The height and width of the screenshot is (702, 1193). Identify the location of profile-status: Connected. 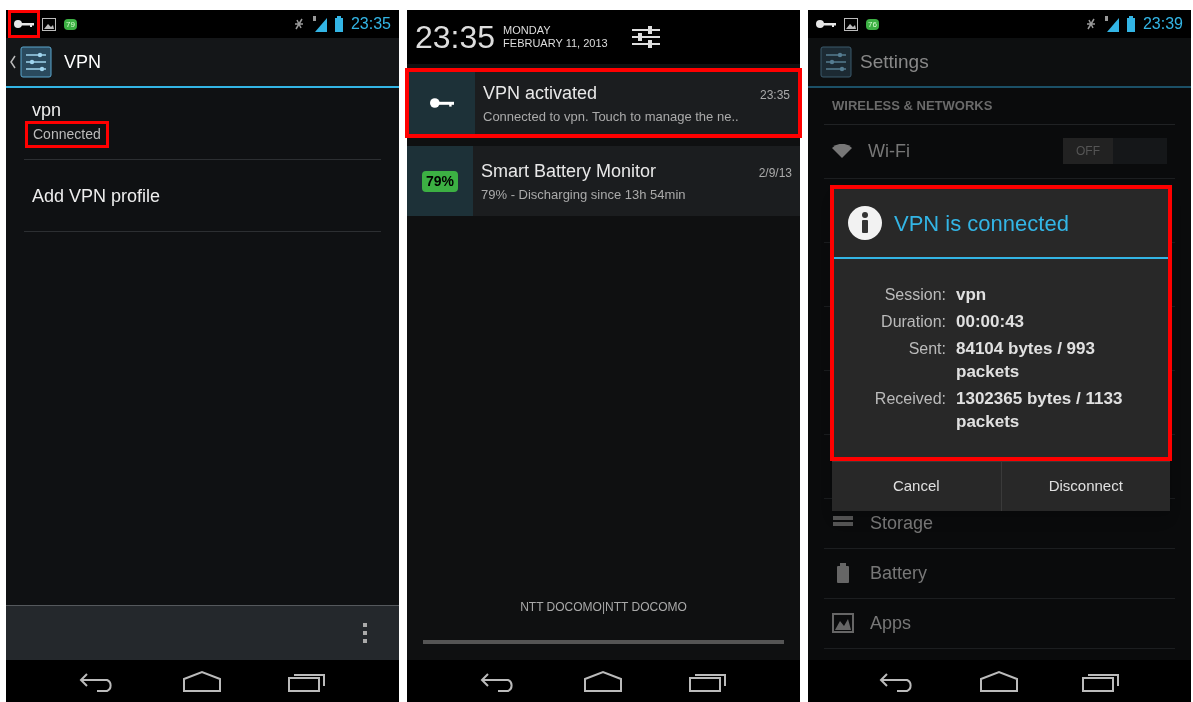
(67, 134).